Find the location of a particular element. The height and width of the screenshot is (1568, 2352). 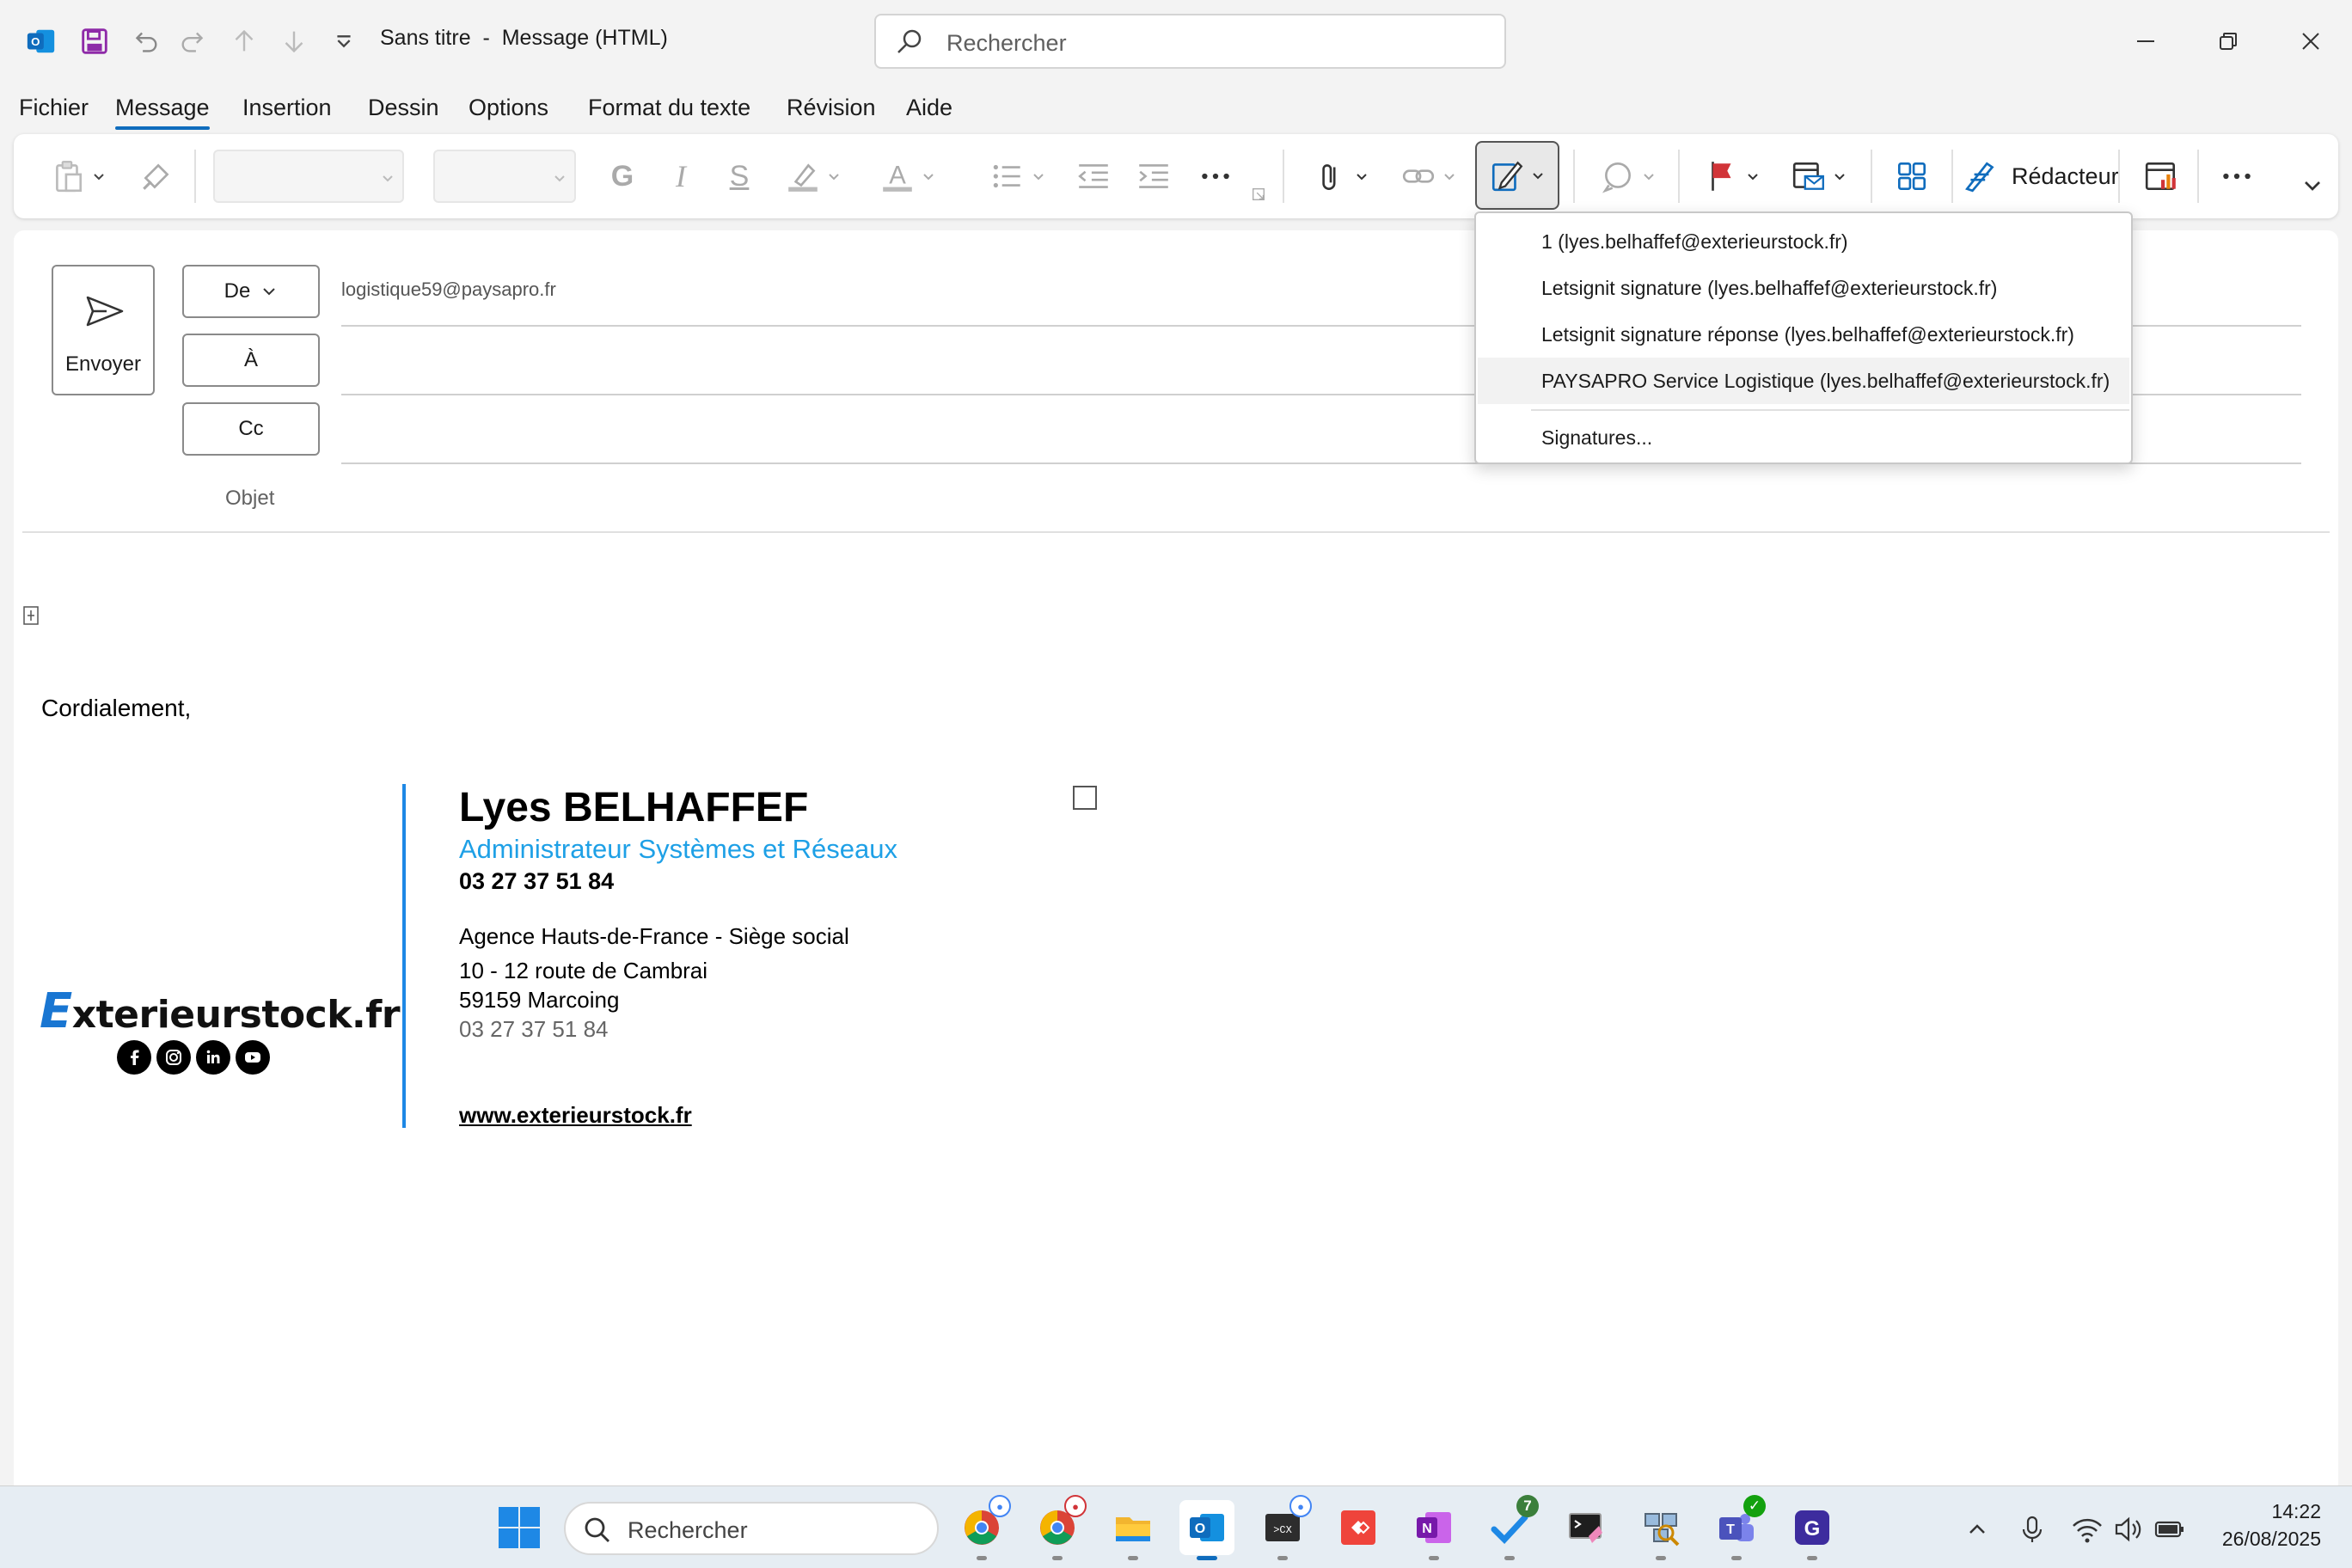

more-formatting-button is located at coordinates (1215, 176).